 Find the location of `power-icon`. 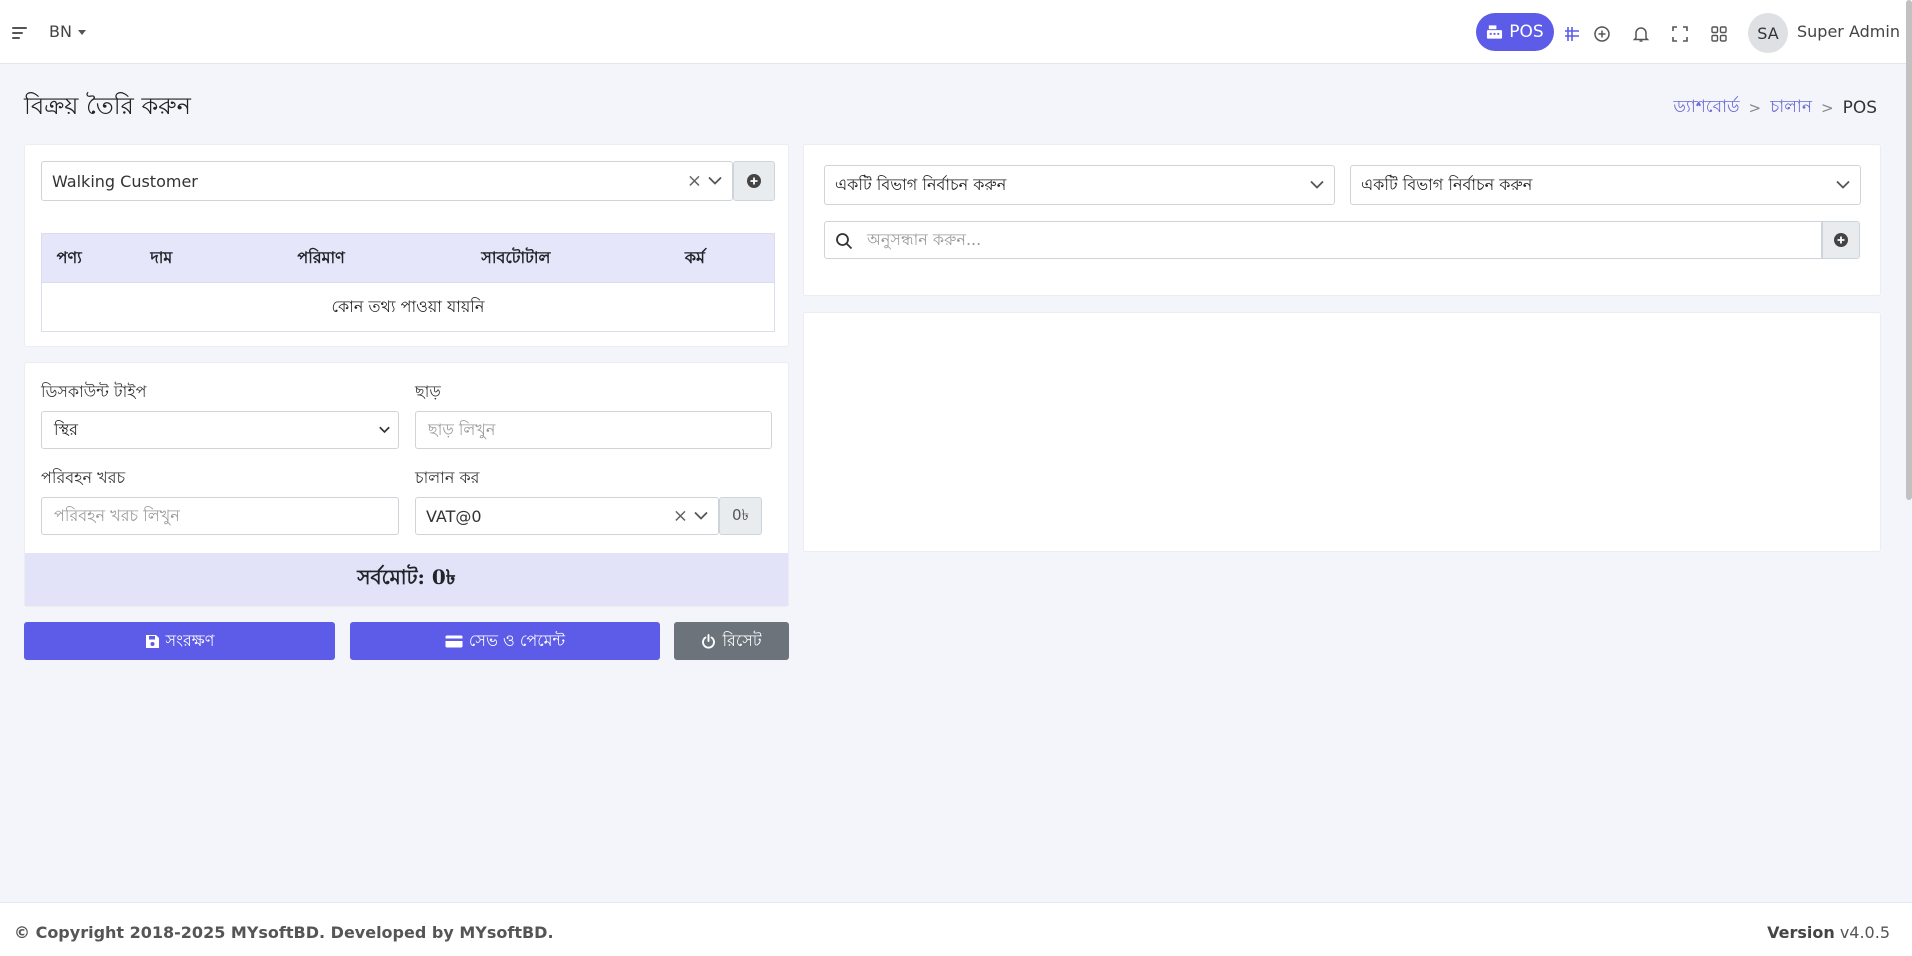

power-icon is located at coordinates (709, 640).